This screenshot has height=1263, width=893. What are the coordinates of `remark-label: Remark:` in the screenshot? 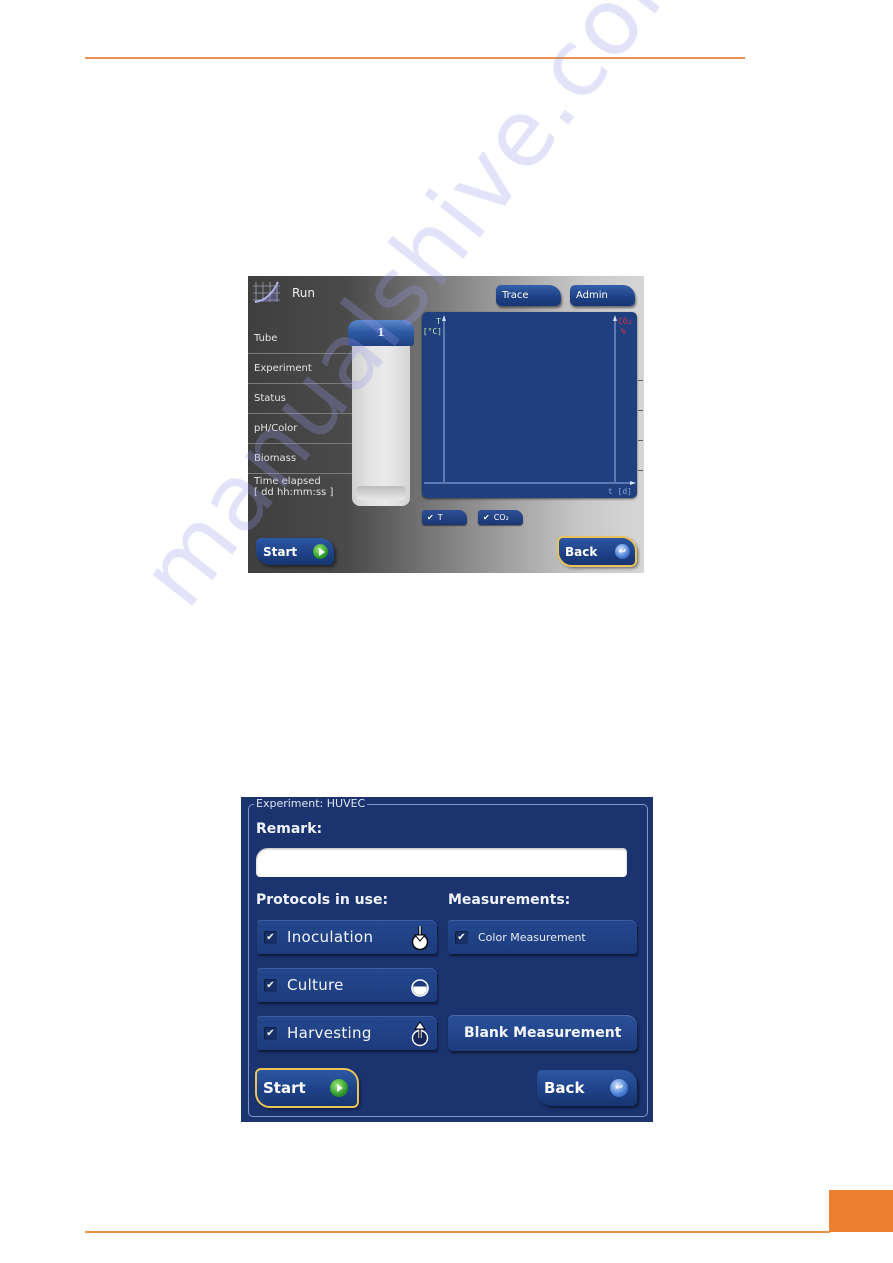 It's located at (289, 829).